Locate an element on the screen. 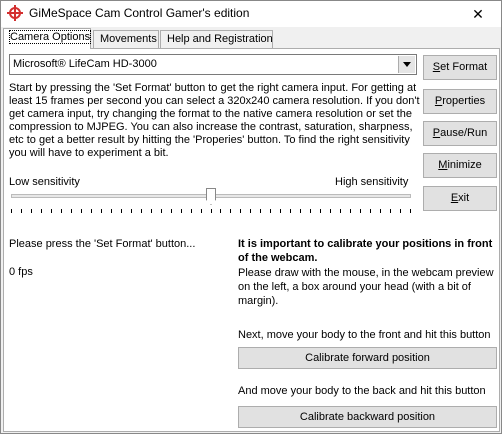  high-sensitivity-label: High sensitivity is located at coordinates (372, 182).